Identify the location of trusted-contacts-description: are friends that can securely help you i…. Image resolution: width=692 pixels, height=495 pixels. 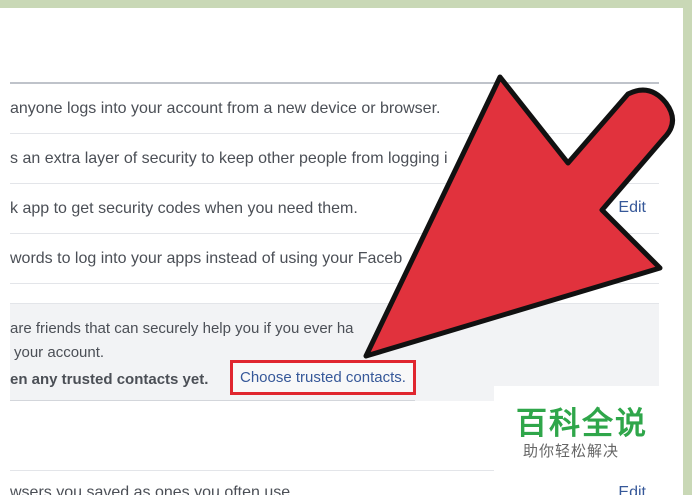
(182, 328).